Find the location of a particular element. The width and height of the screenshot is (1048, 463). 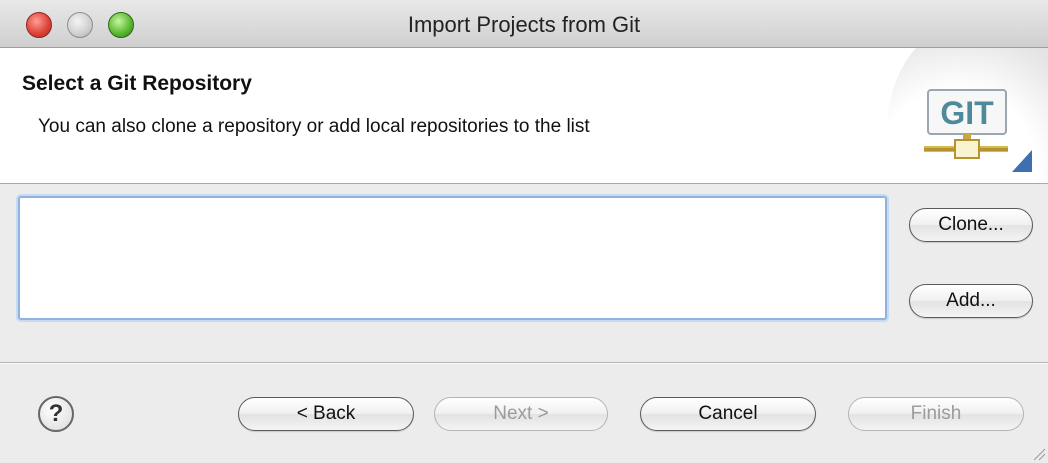

back-button: < Back is located at coordinates (326, 414).